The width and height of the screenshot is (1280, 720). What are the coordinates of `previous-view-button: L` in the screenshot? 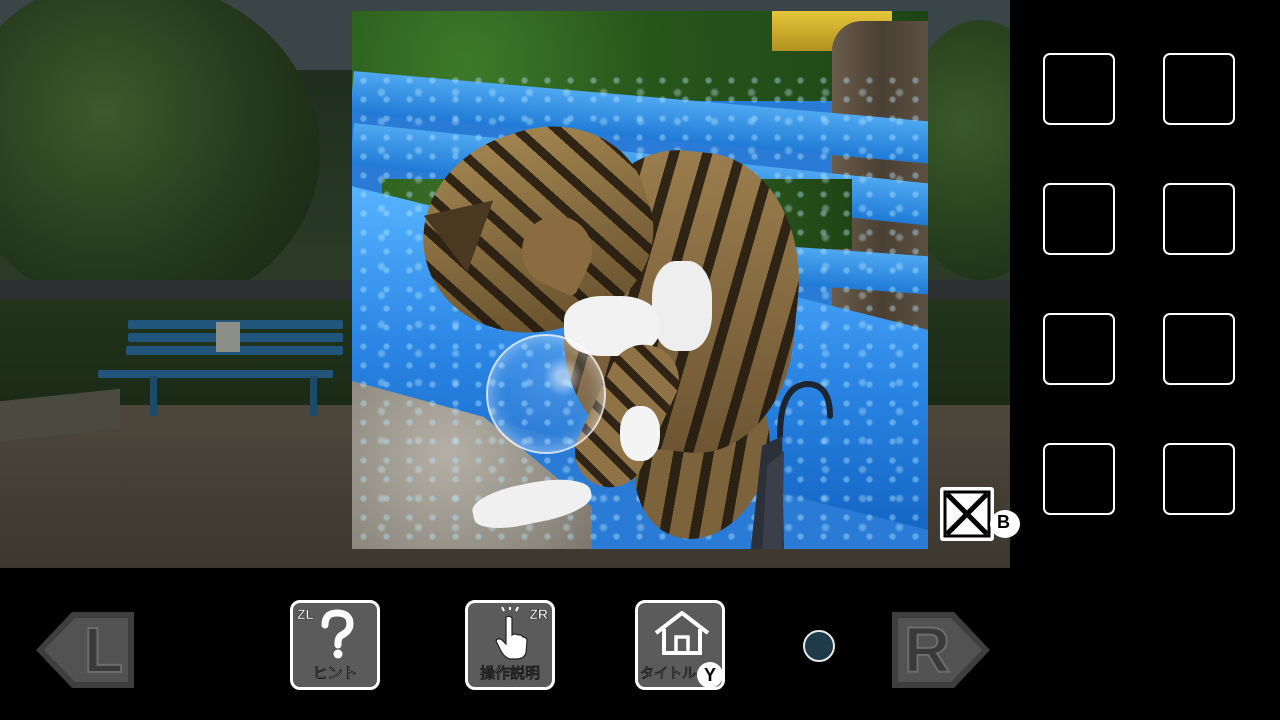 It's located at (86, 650).